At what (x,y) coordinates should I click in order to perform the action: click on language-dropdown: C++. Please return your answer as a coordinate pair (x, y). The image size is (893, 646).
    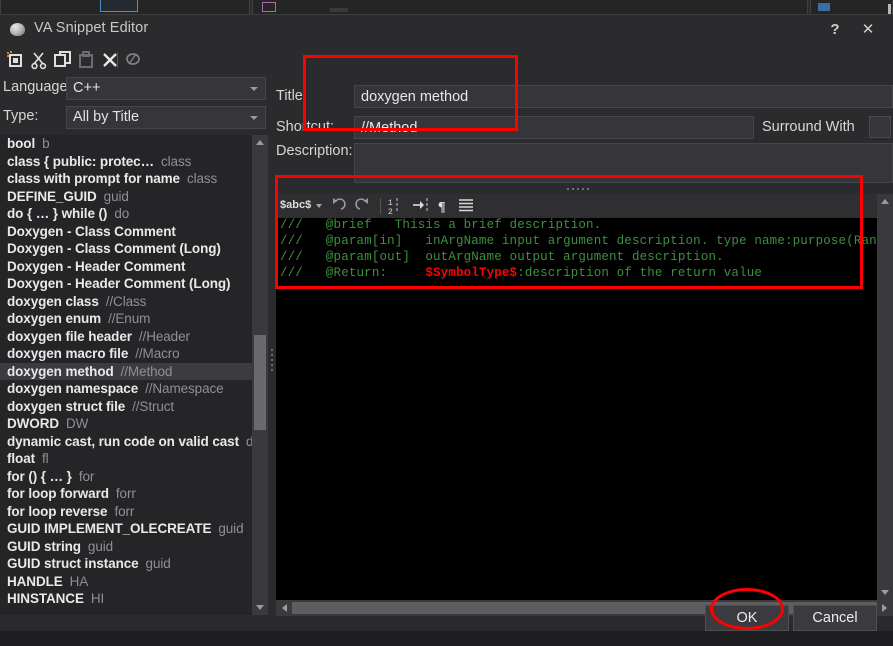
    Looking at the image, I should click on (166, 88).